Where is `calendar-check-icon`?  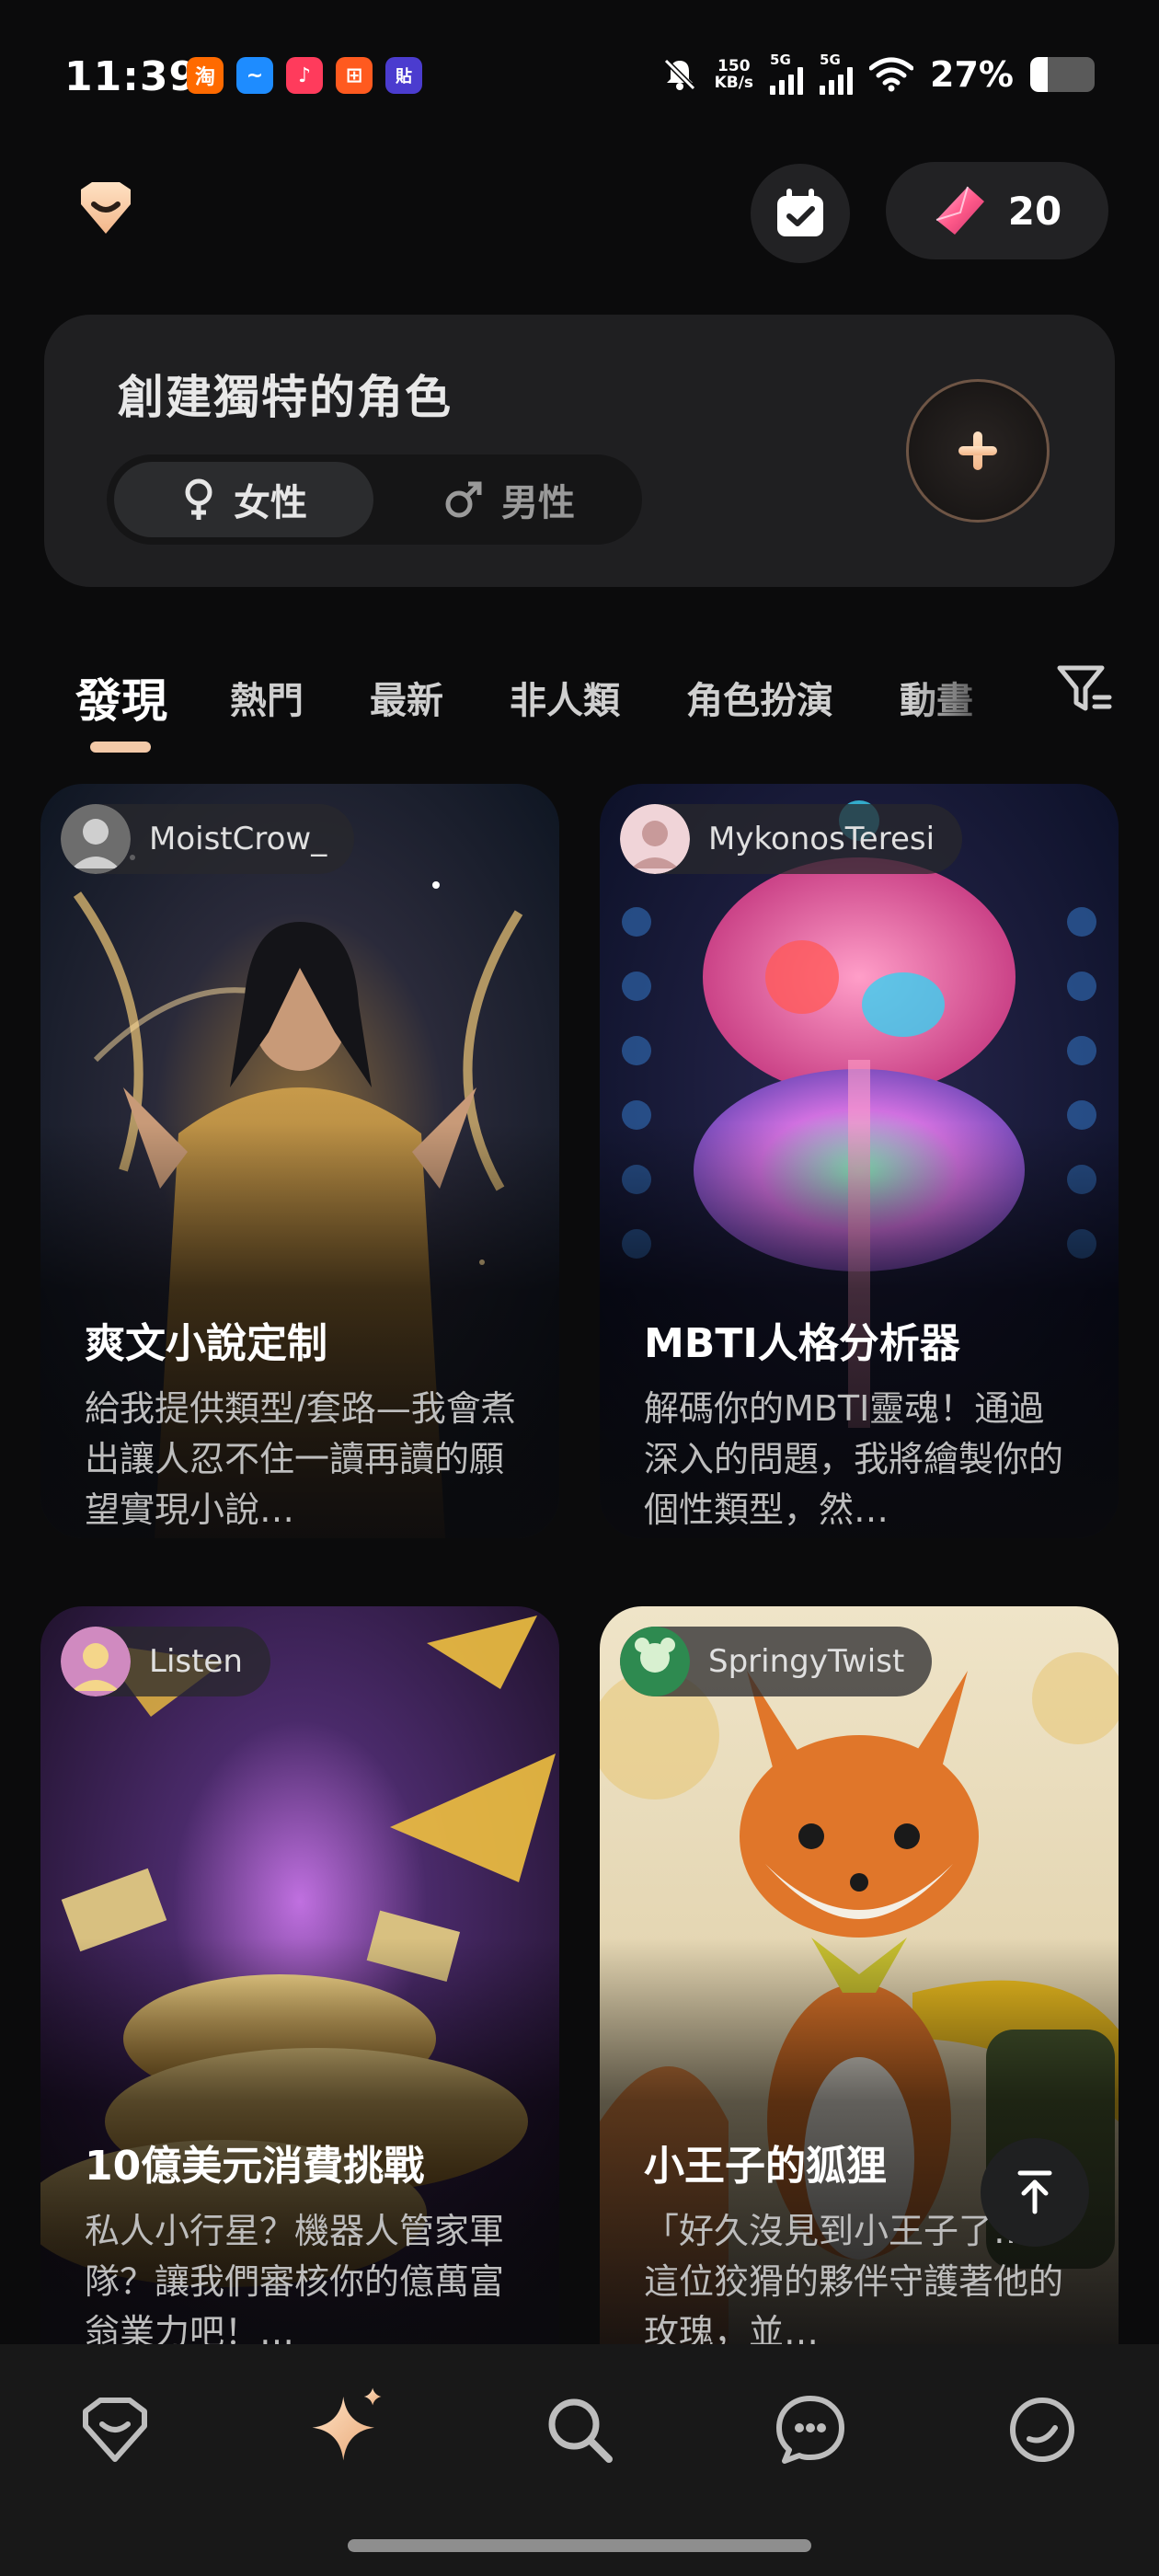
calendar-check-icon is located at coordinates (800, 212).